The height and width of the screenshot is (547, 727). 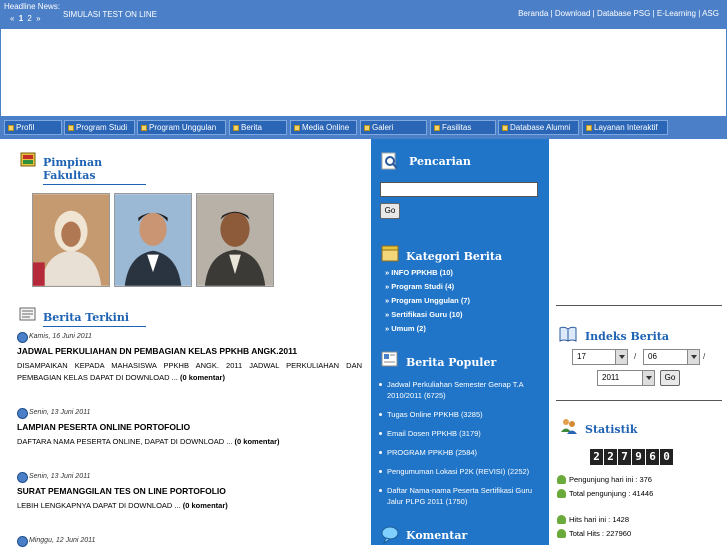 I want to click on stat-total-visitors: Total pengunjung : 41446, so click(x=605, y=493).